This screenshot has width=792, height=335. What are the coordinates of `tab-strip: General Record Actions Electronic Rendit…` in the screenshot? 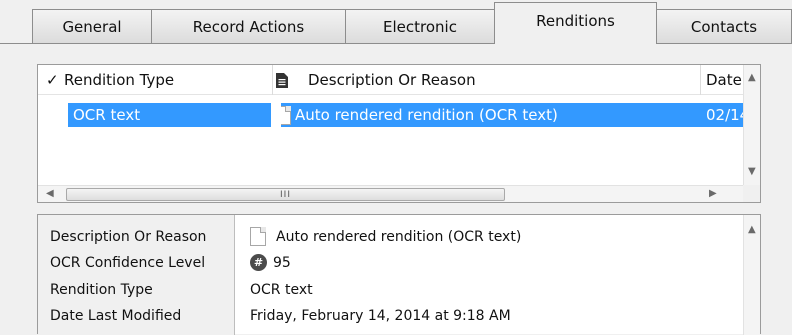 It's located at (396, 22).